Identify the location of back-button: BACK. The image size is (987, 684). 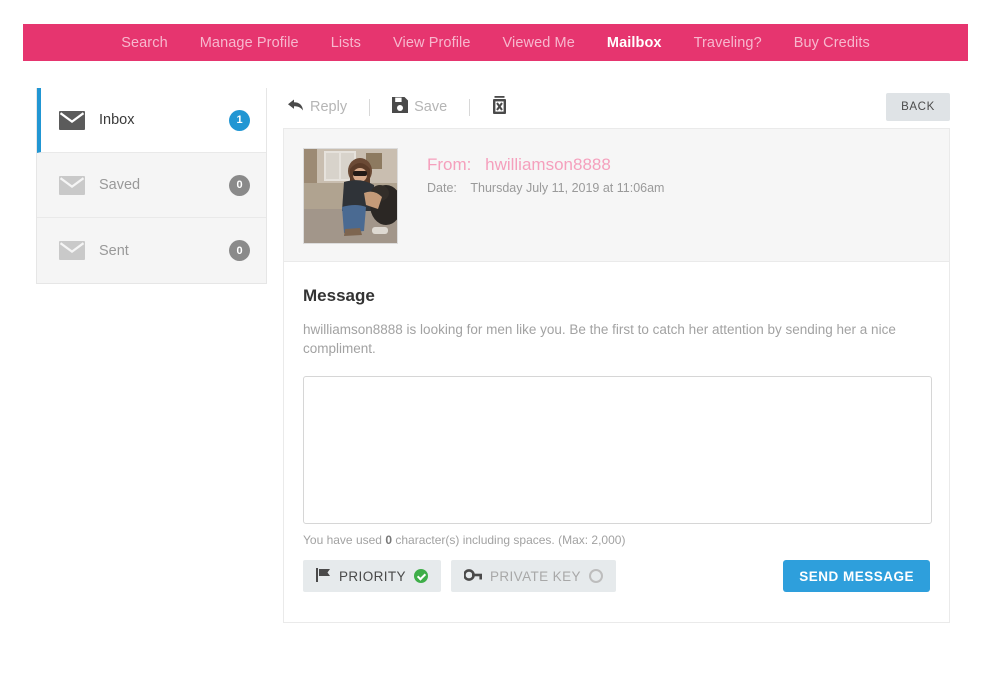
(918, 107).